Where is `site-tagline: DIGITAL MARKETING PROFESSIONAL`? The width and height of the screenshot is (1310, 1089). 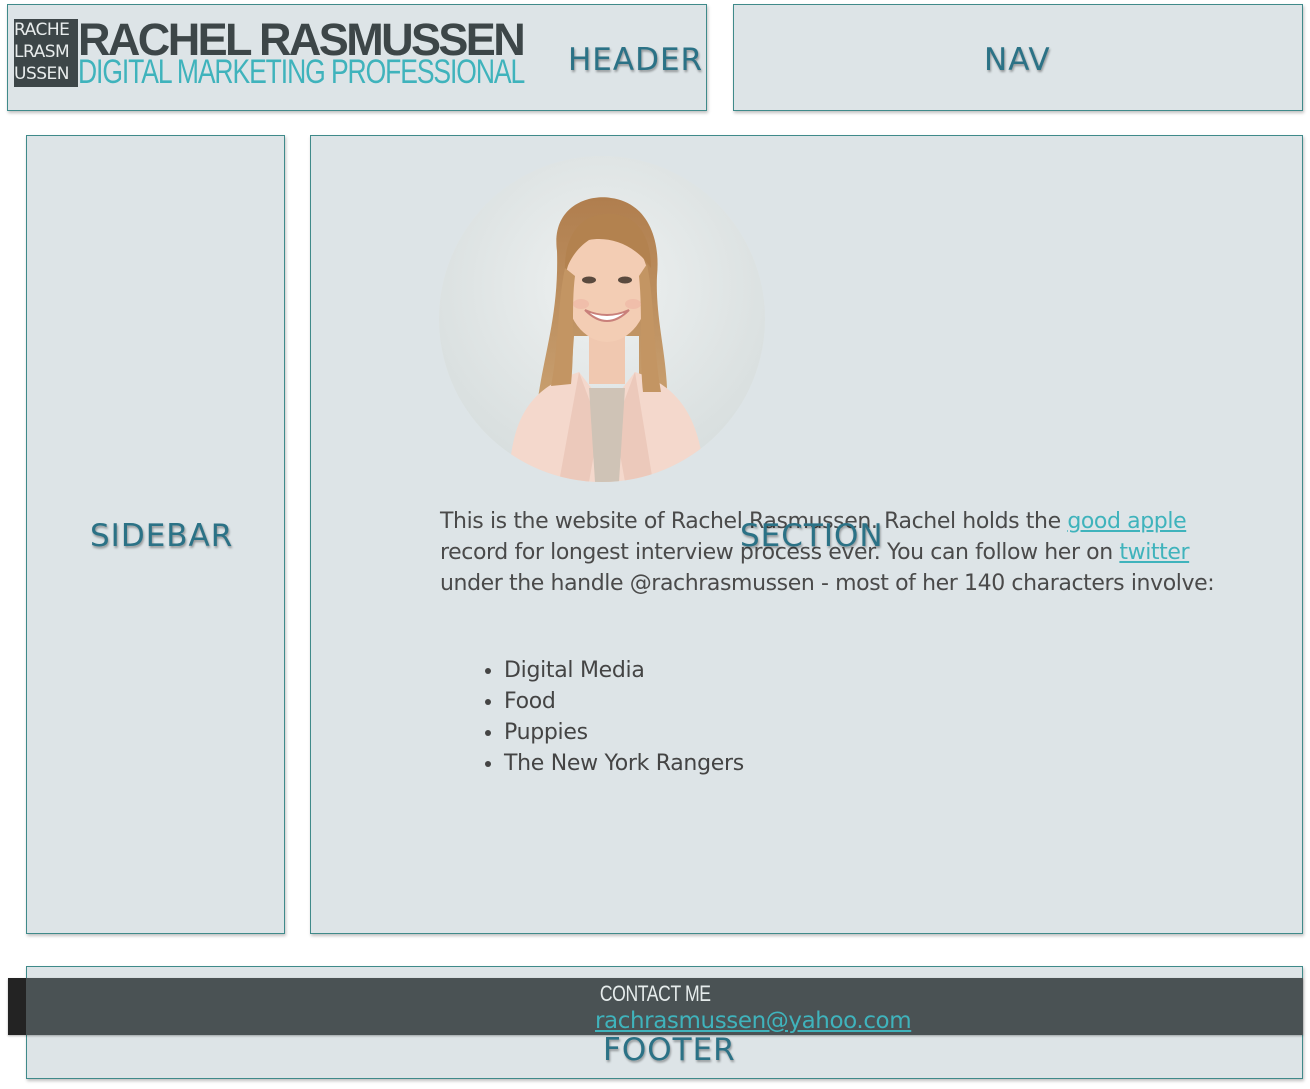
site-tagline: DIGITAL MARKETING PROFESSIONAL is located at coordinates (301, 72).